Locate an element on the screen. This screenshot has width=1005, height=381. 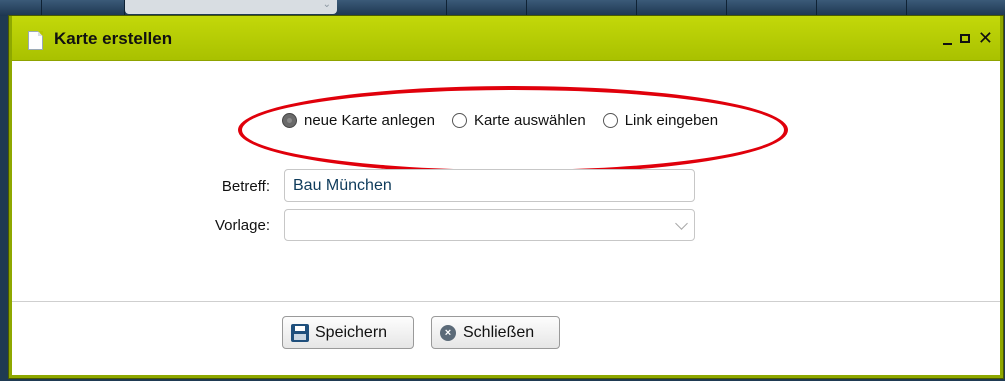
save-button-label: Speichern is located at coordinates (351, 332).